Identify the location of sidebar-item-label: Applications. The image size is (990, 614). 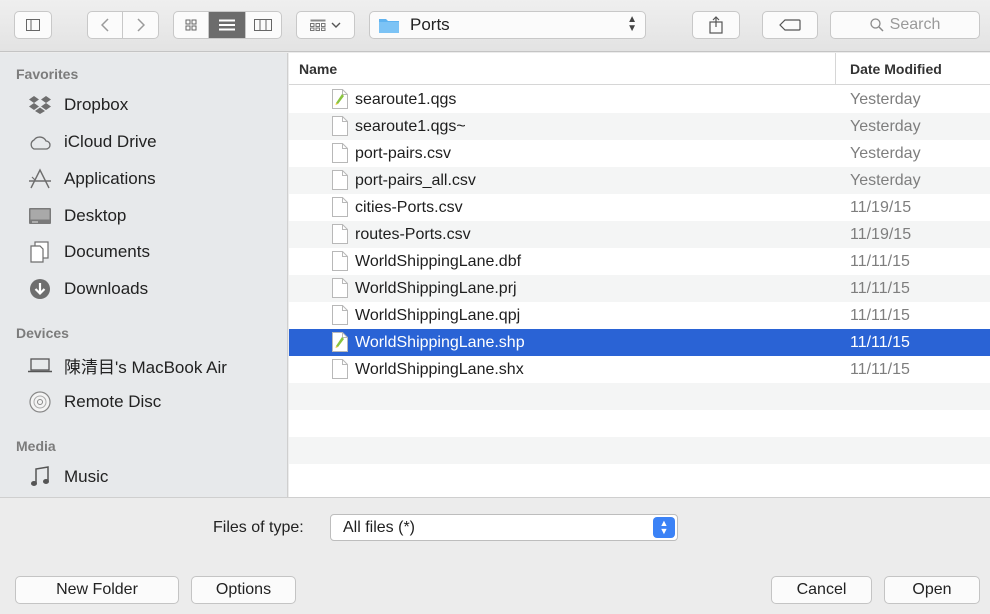
(110, 178).